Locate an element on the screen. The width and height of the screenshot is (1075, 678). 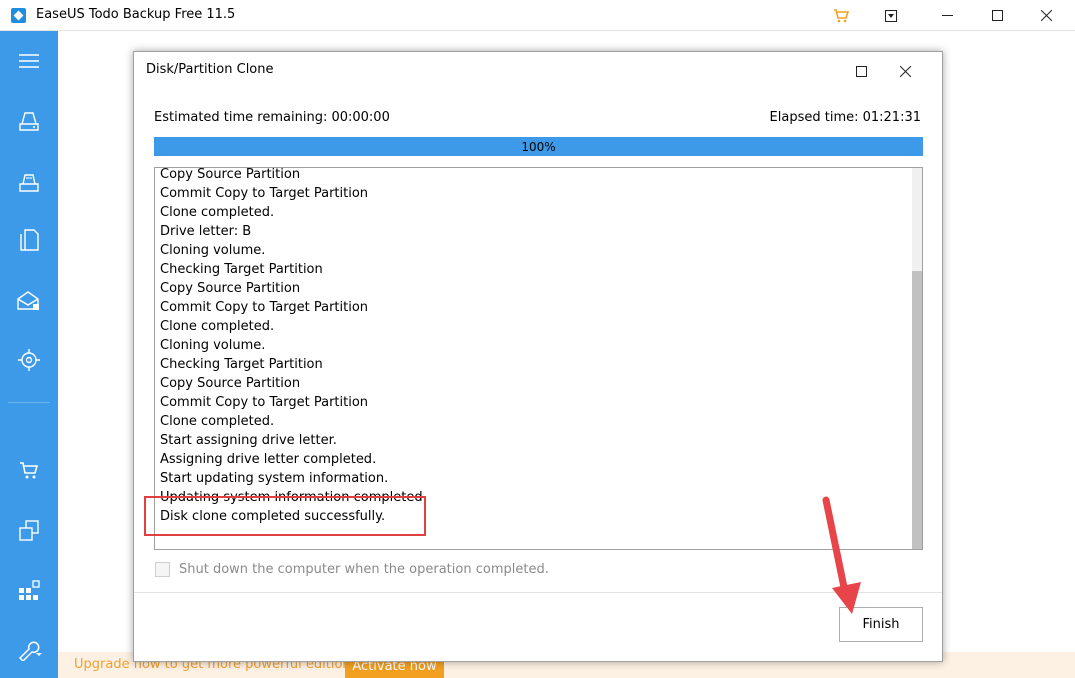
file-backup-icon is located at coordinates (29, 240).